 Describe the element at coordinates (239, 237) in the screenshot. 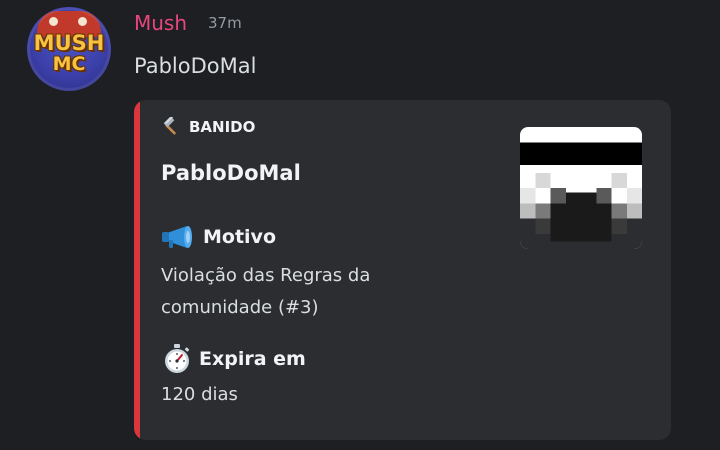

I see `field-name-label: Motivo` at that location.